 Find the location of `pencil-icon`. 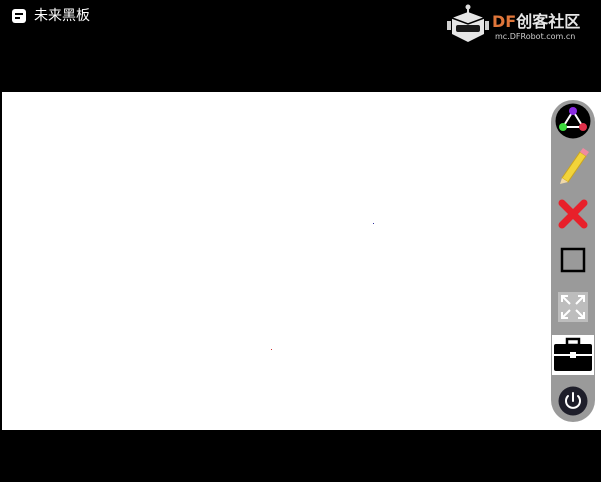

pencil-icon is located at coordinates (574, 166).